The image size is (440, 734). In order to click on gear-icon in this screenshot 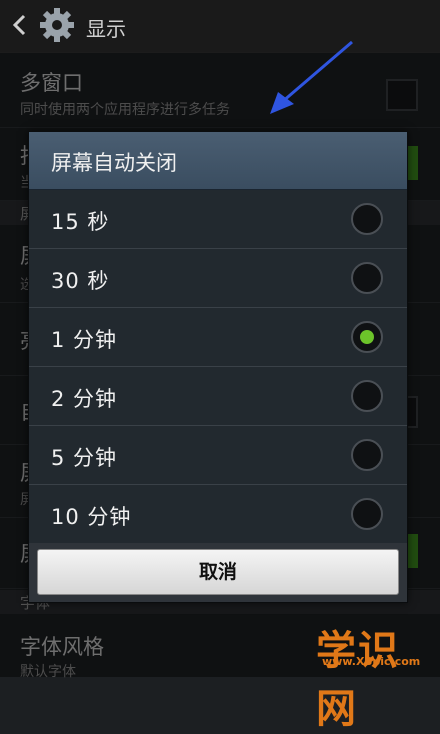, I will do `click(57, 25)`.